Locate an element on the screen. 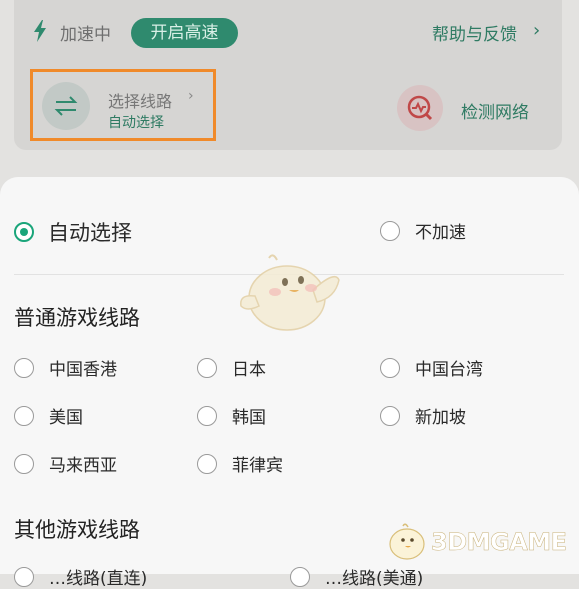 The width and height of the screenshot is (579, 589). status-text: 加速中 is located at coordinates (85, 35).